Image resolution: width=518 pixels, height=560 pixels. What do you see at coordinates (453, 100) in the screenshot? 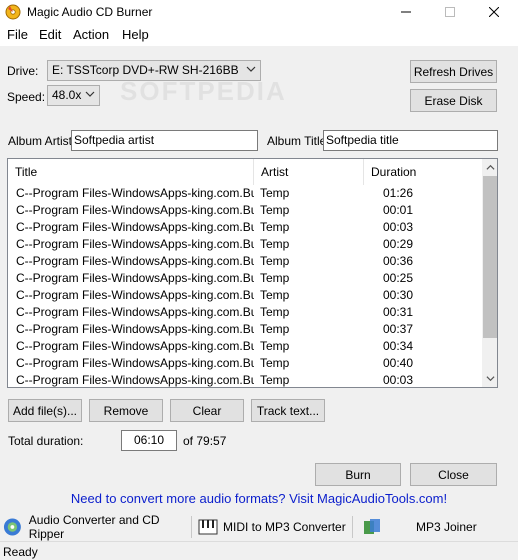
I see `erase-disk-button: Erase Disk` at bounding box center [453, 100].